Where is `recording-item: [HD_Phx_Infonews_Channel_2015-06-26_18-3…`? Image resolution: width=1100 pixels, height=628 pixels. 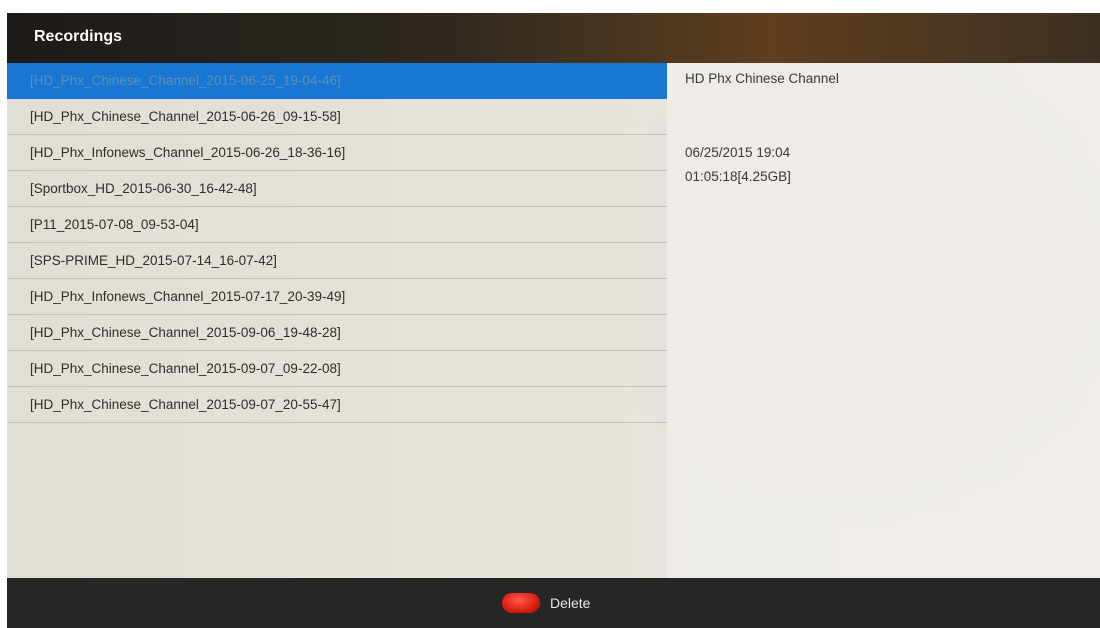 recording-item: [HD_Phx_Infonews_Channel_2015-06-26_18-3… is located at coordinates (337, 153).